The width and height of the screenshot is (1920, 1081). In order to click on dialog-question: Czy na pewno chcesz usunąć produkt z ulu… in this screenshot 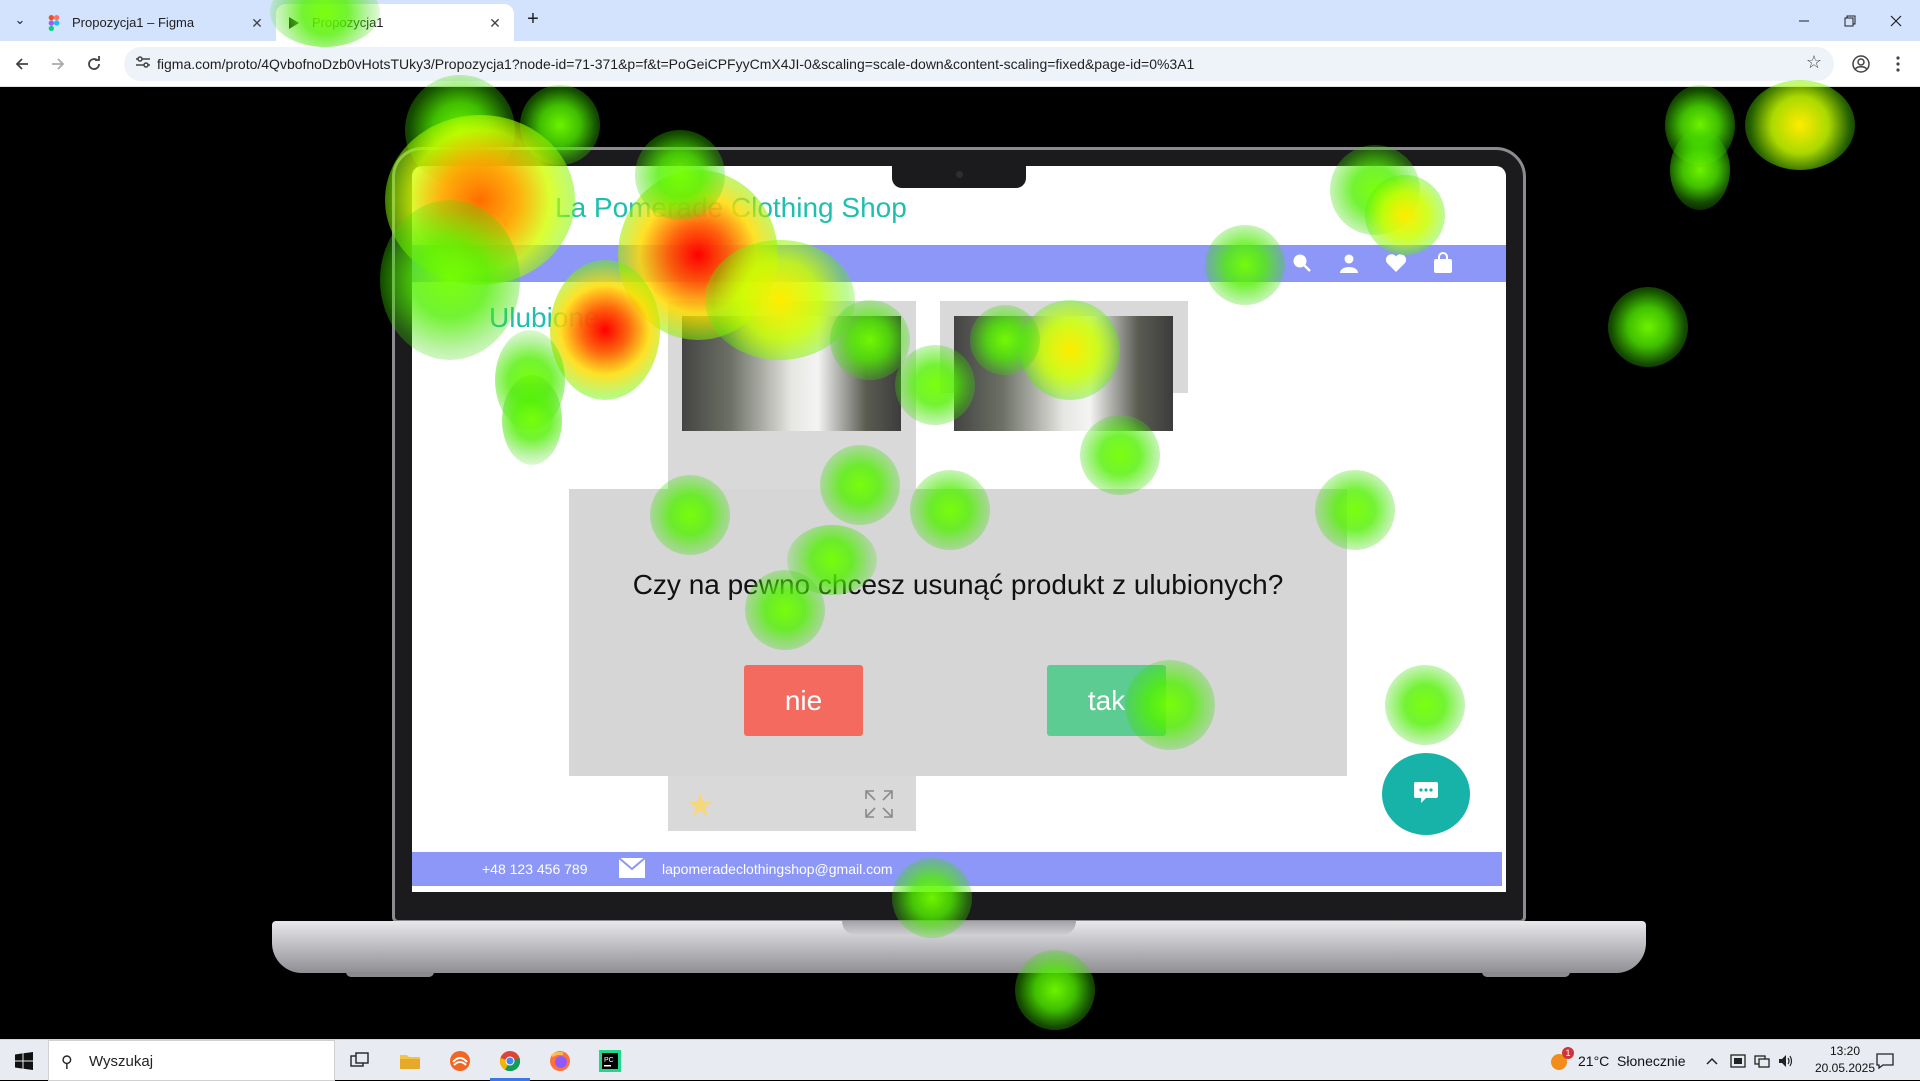, I will do `click(958, 584)`.